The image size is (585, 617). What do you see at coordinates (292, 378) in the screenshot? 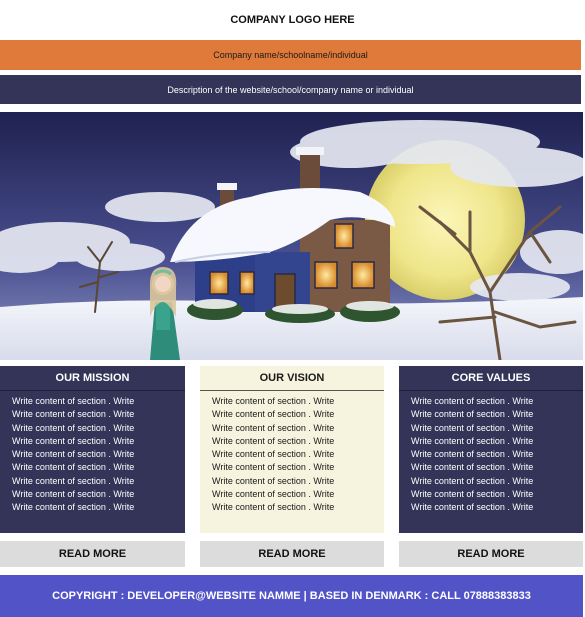
I see `vision-title: OUR VISION` at bounding box center [292, 378].